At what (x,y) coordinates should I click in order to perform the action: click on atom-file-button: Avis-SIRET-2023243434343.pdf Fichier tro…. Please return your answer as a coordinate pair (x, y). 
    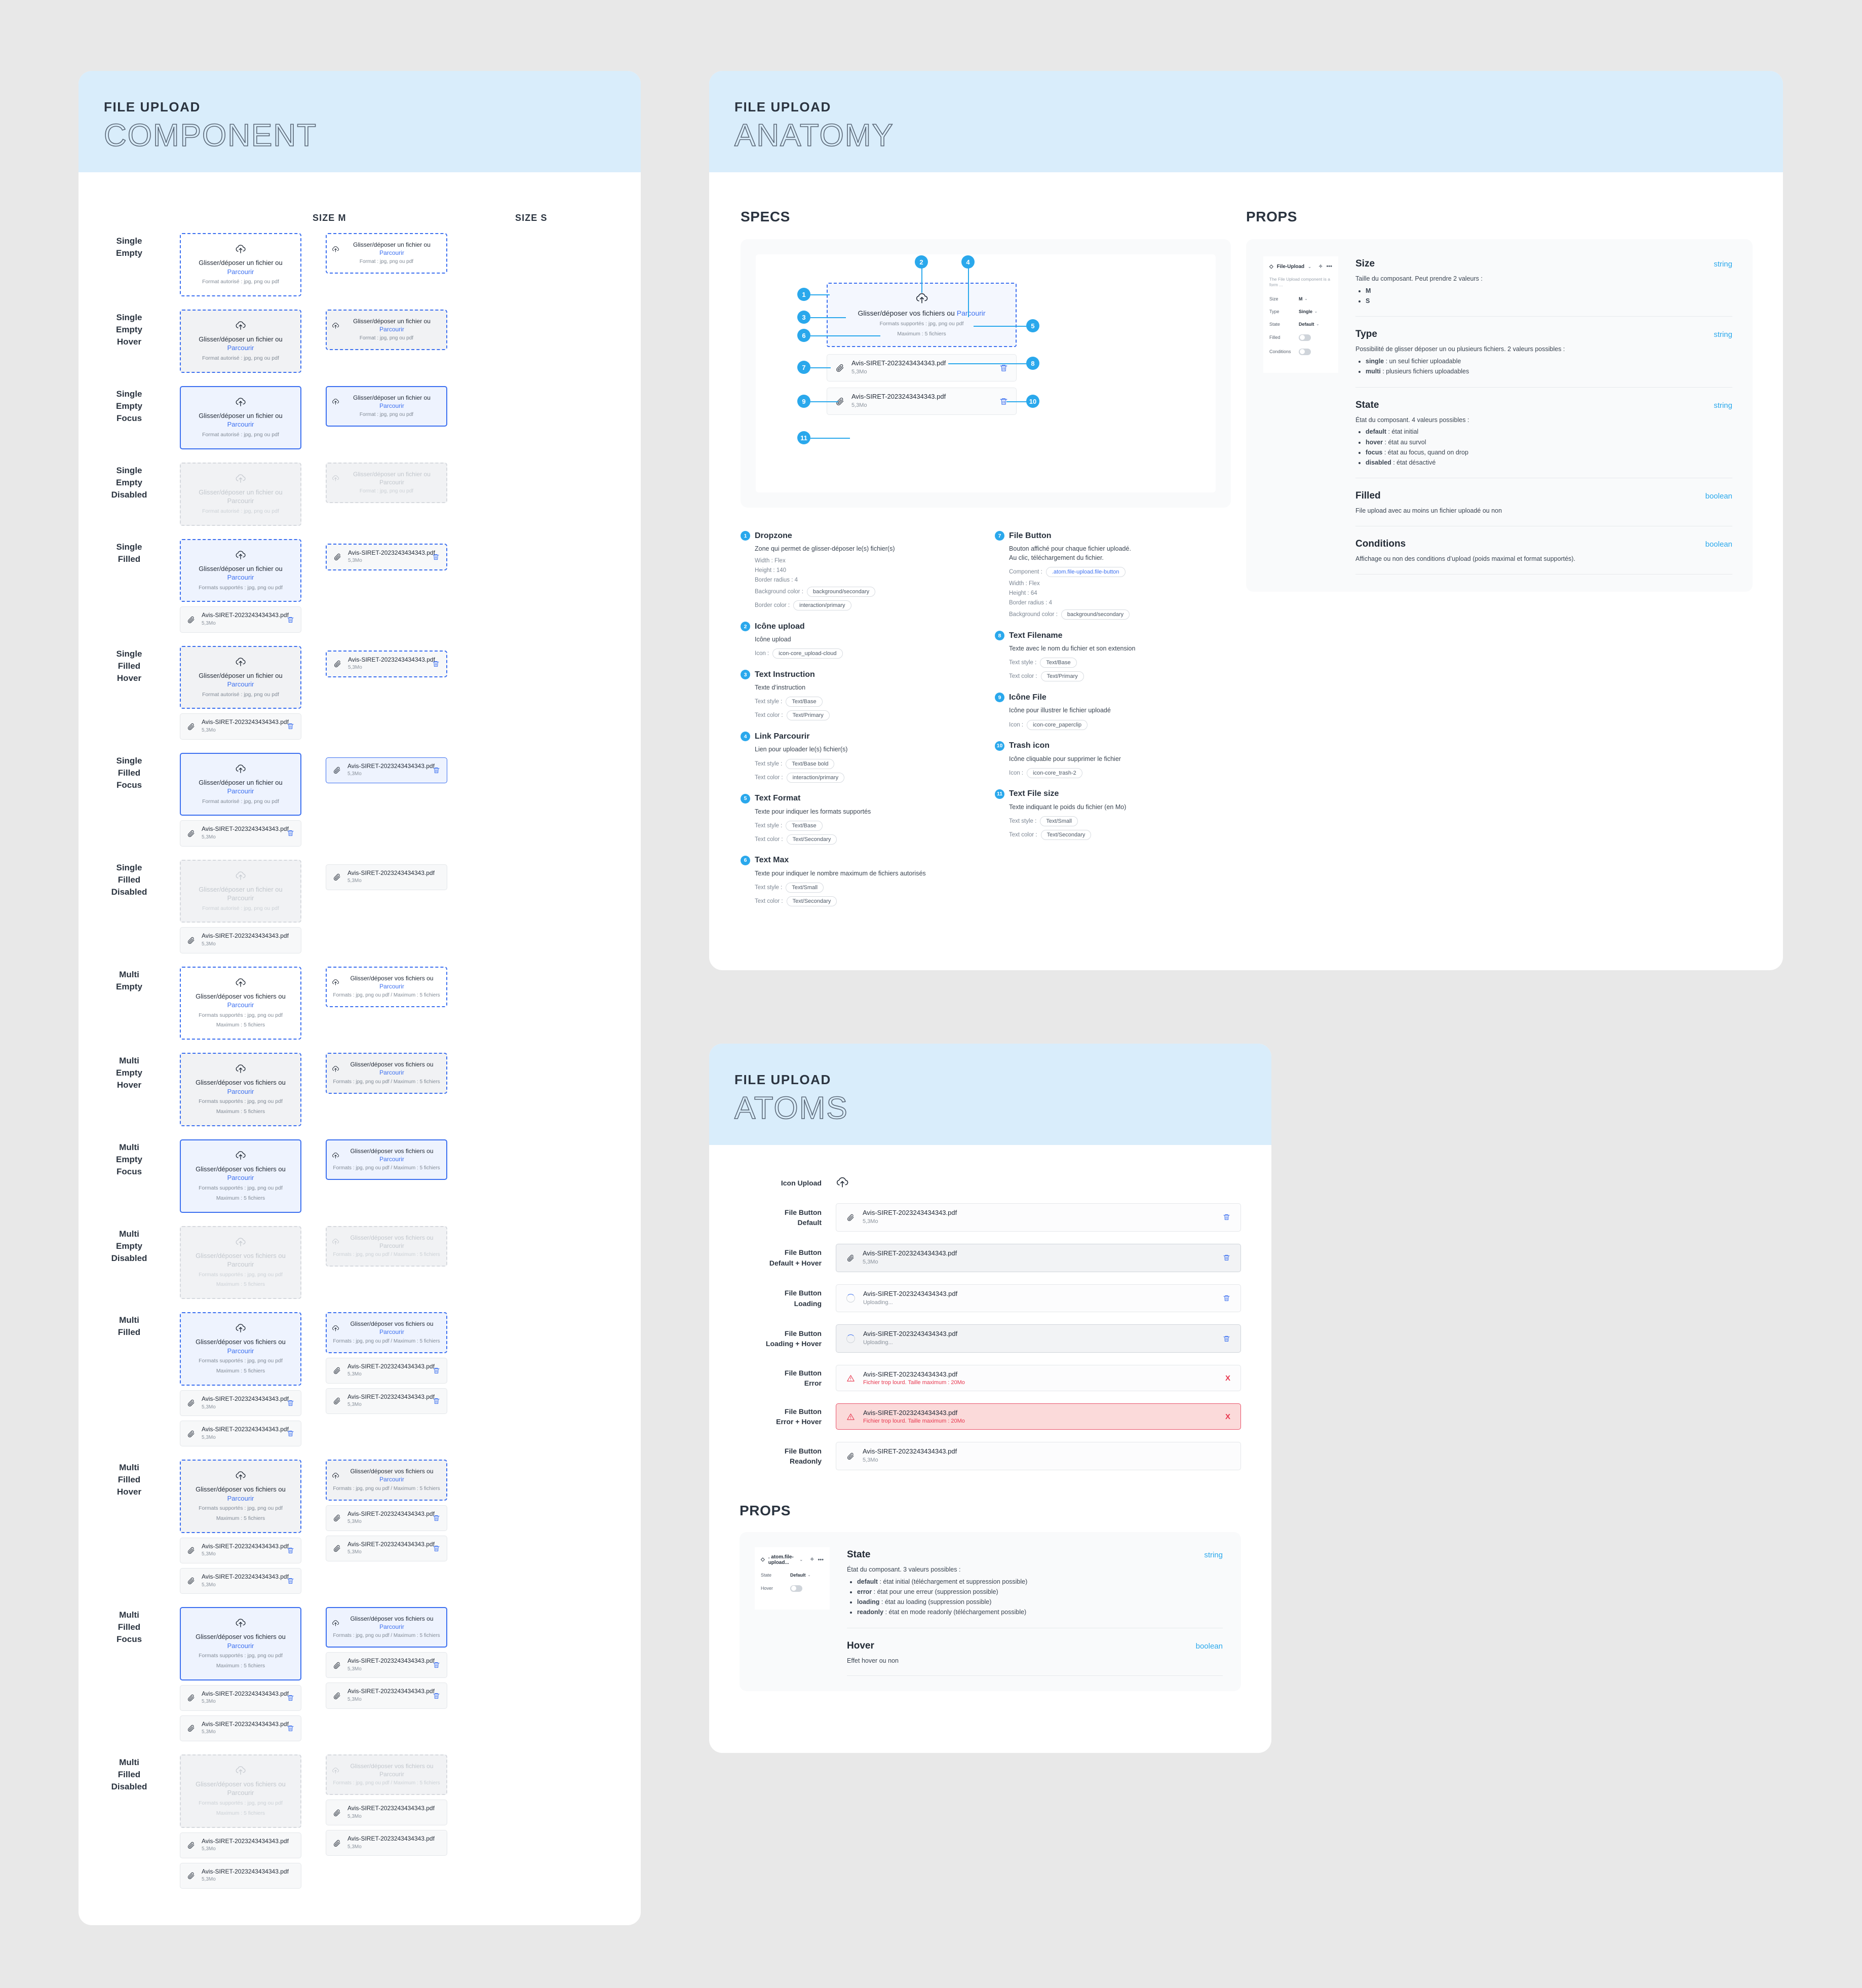
    Looking at the image, I should click on (1038, 1416).